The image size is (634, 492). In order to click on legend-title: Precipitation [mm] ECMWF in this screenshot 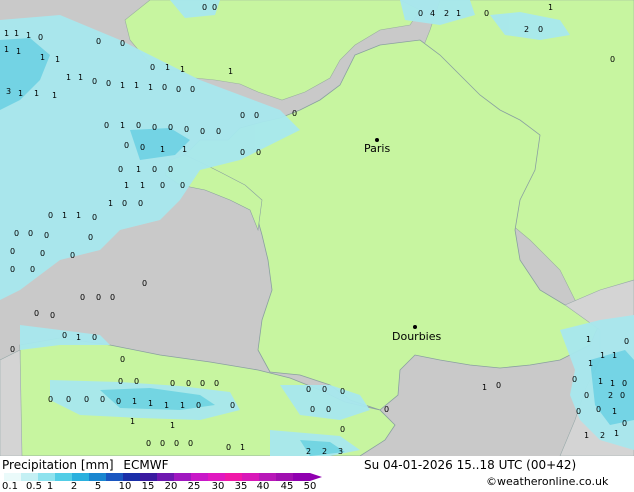, I will do `click(85, 465)`.